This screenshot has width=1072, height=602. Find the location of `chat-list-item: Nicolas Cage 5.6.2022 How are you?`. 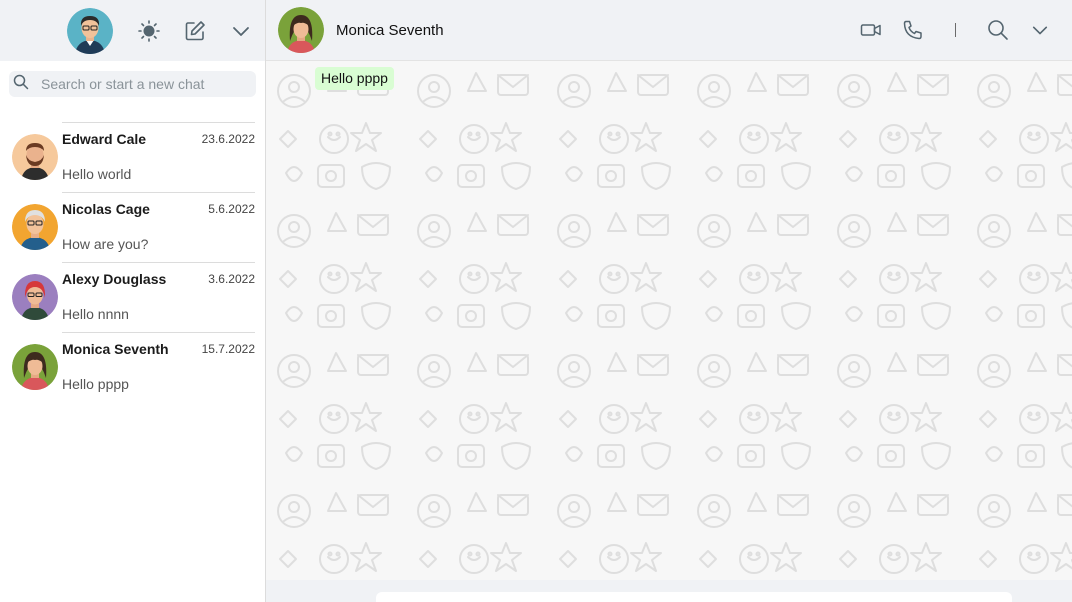

chat-list-item: Nicolas Cage 5.6.2022 How are you? is located at coordinates (132, 227).